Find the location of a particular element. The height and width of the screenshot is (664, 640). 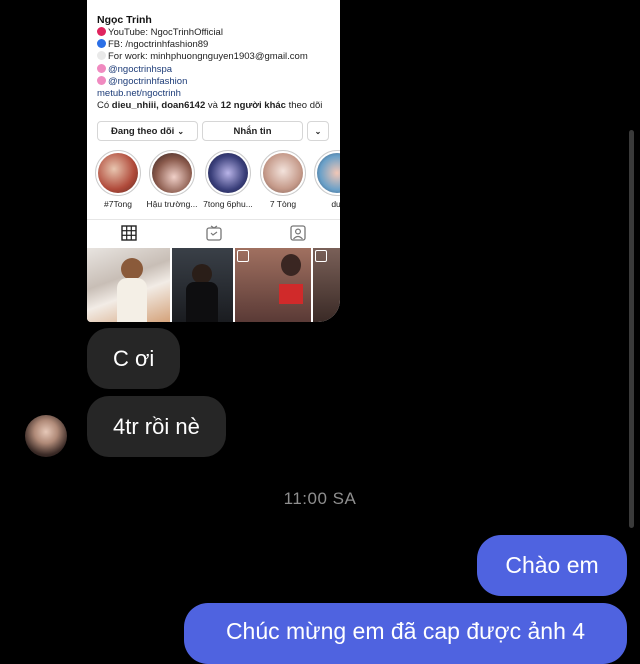

igtv-icon is located at coordinates (214, 233).